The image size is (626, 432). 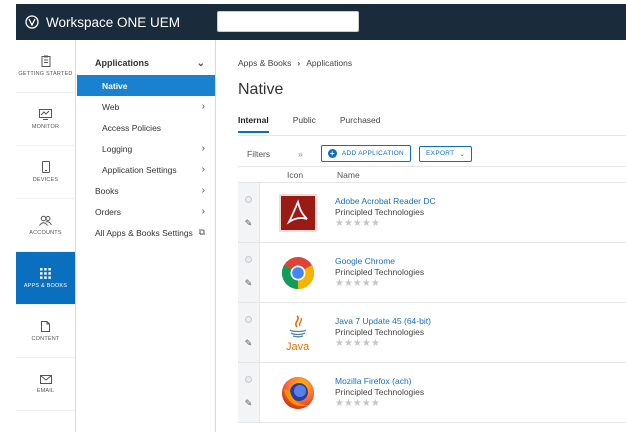 I want to click on workspace-logo-icon, so click(x=32, y=22).